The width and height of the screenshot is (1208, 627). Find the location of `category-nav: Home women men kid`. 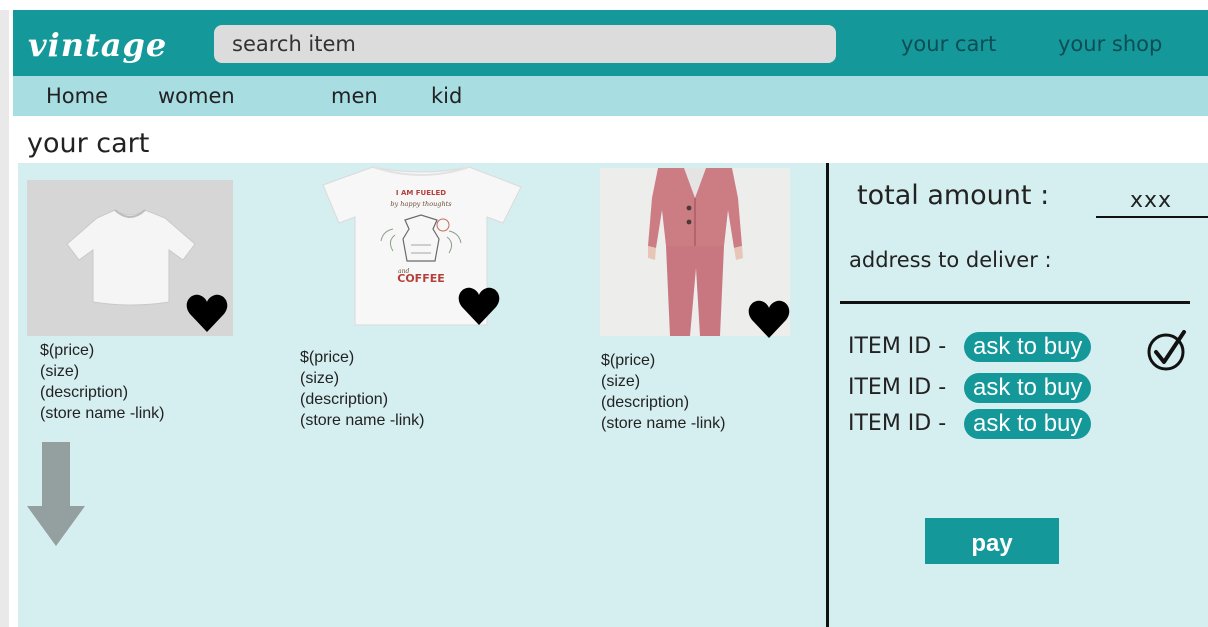

category-nav: Home women men kid is located at coordinates (610, 96).